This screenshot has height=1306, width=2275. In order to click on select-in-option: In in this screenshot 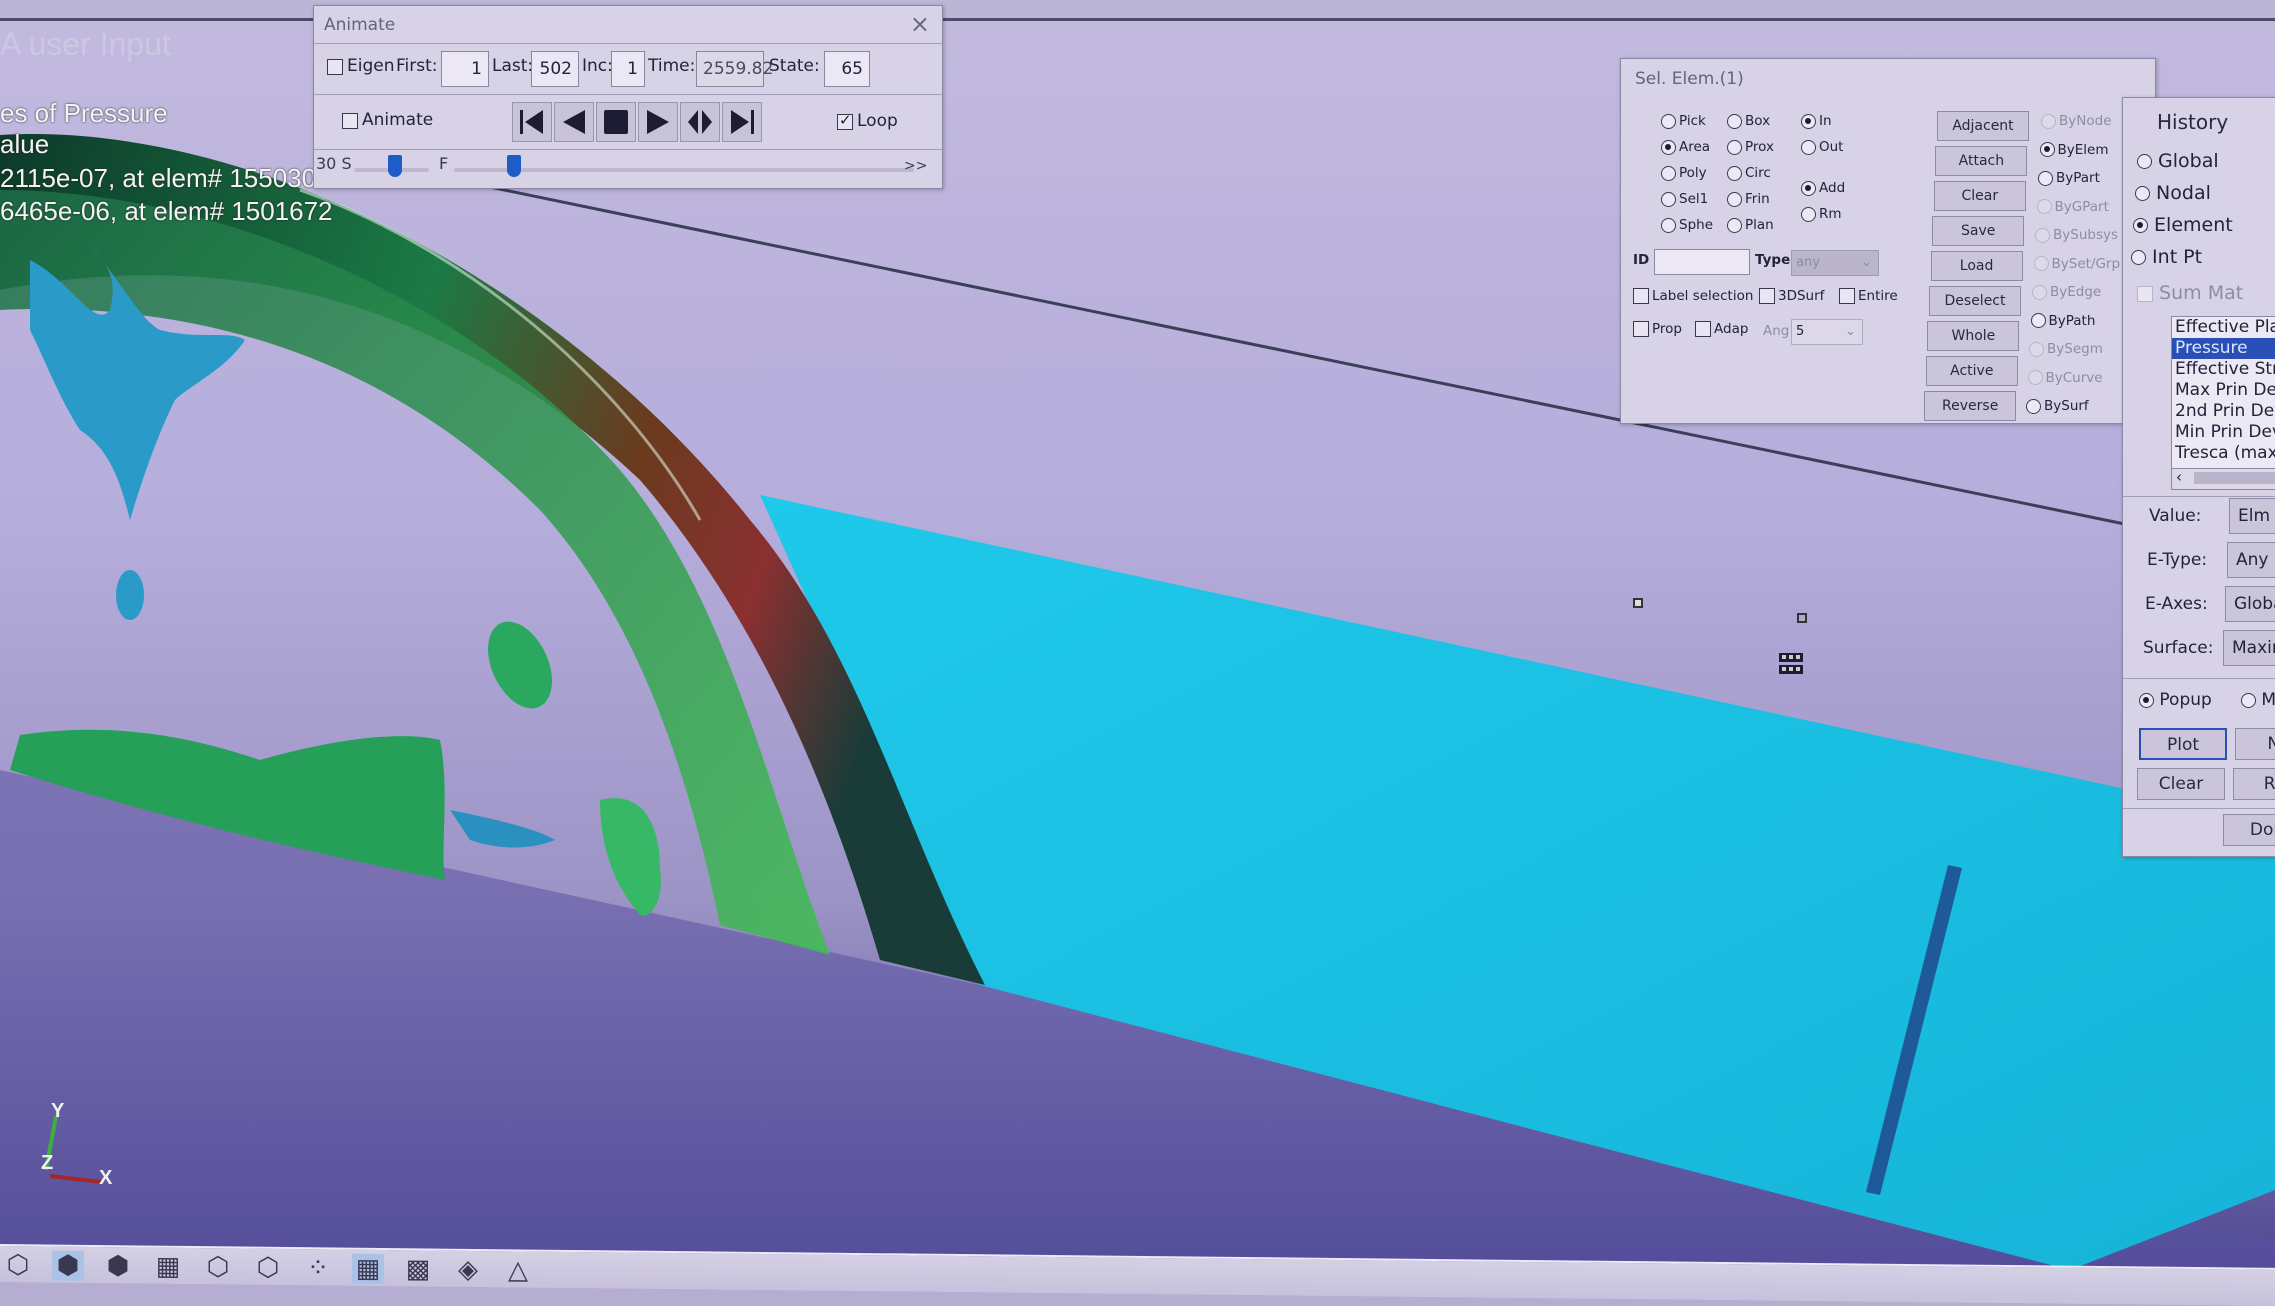, I will do `click(1816, 121)`.